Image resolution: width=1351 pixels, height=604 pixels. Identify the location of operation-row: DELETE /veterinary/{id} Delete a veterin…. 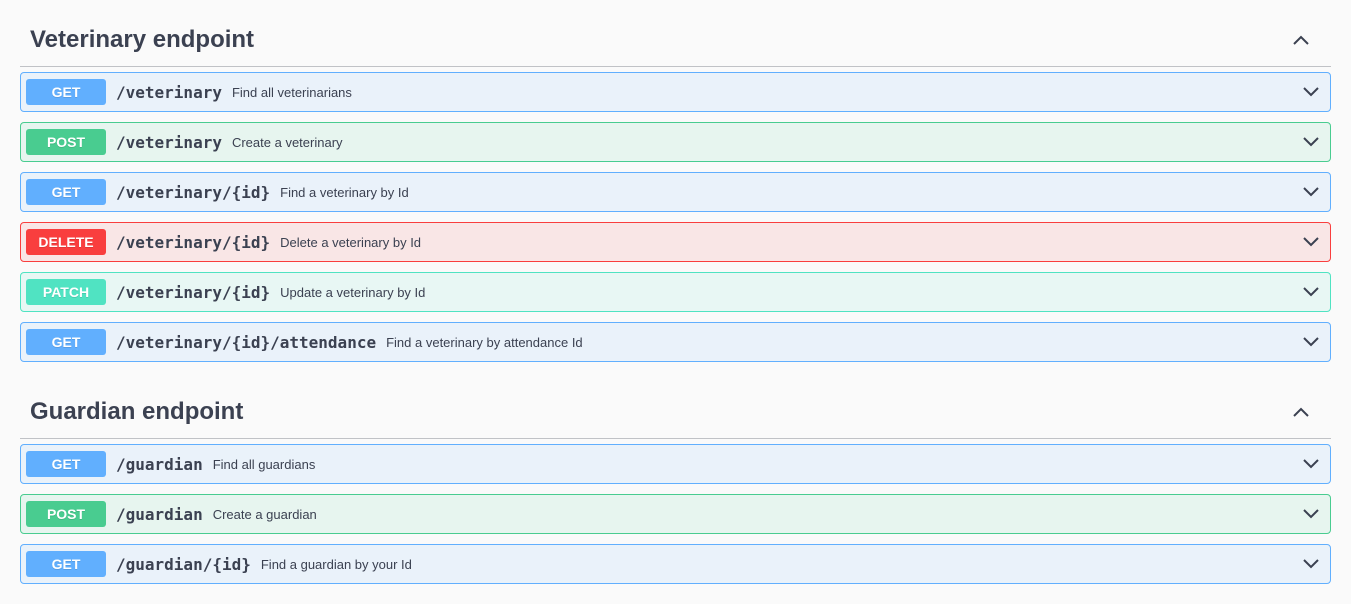
(675, 242).